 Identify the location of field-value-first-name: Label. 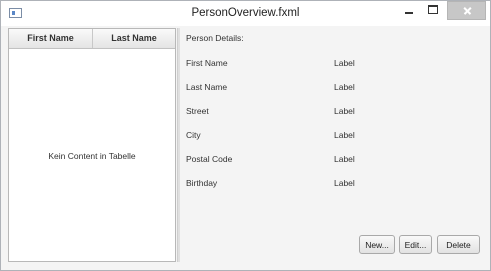
(344, 63).